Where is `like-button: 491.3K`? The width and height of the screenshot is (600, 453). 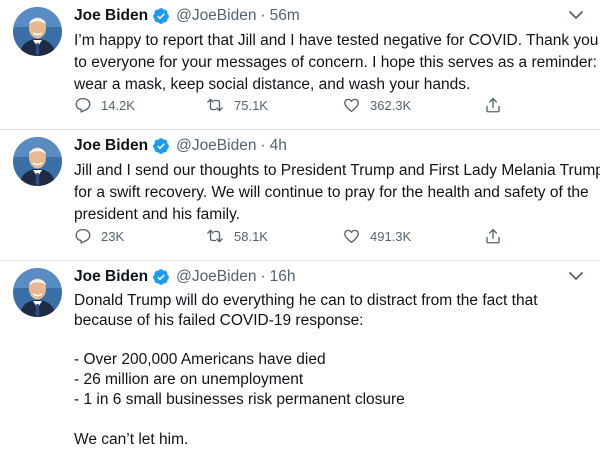 like-button: 491.3K is located at coordinates (376, 236).